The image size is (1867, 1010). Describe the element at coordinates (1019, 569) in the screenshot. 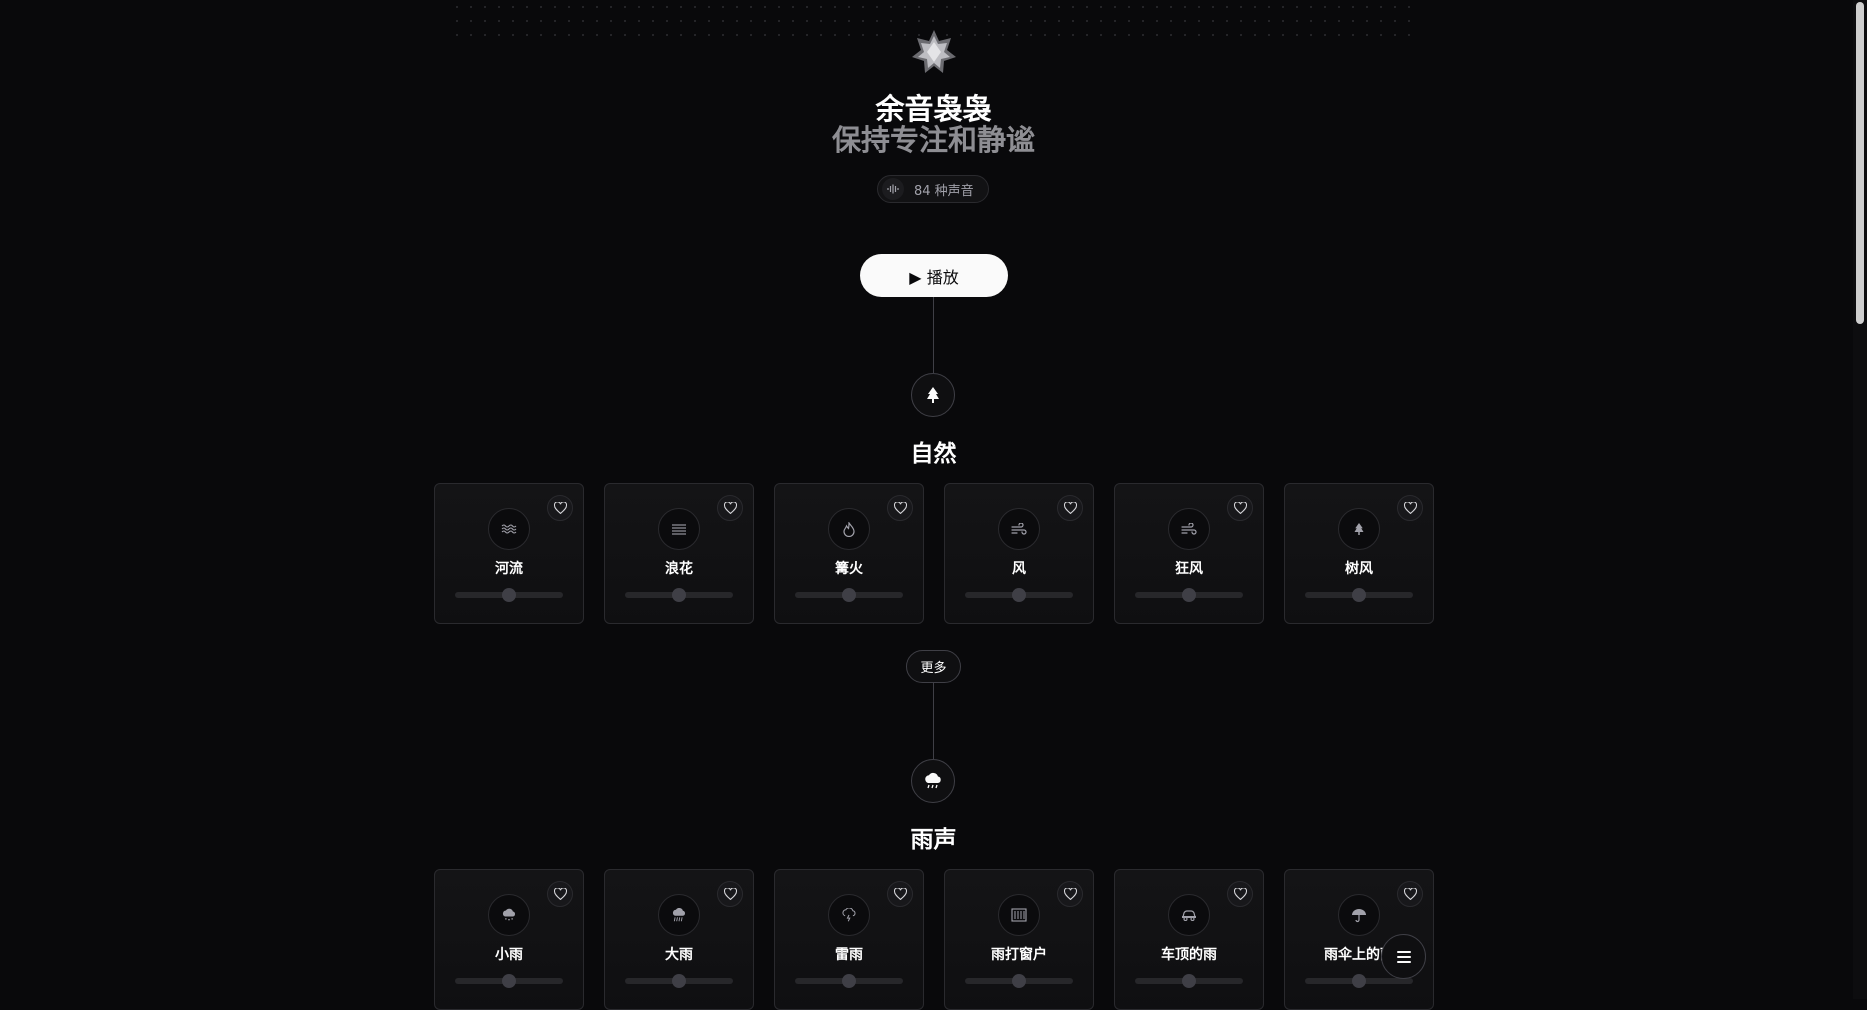

I see `sound-label: 风` at that location.